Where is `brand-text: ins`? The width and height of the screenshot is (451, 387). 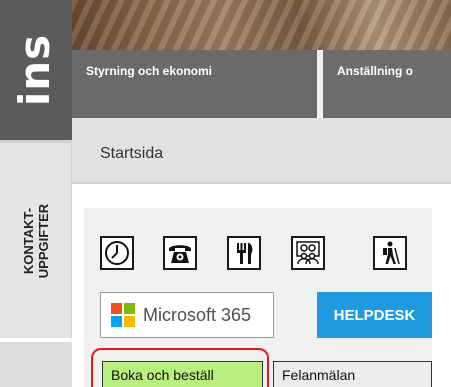
brand-text: ins is located at coordinates (34, 70).